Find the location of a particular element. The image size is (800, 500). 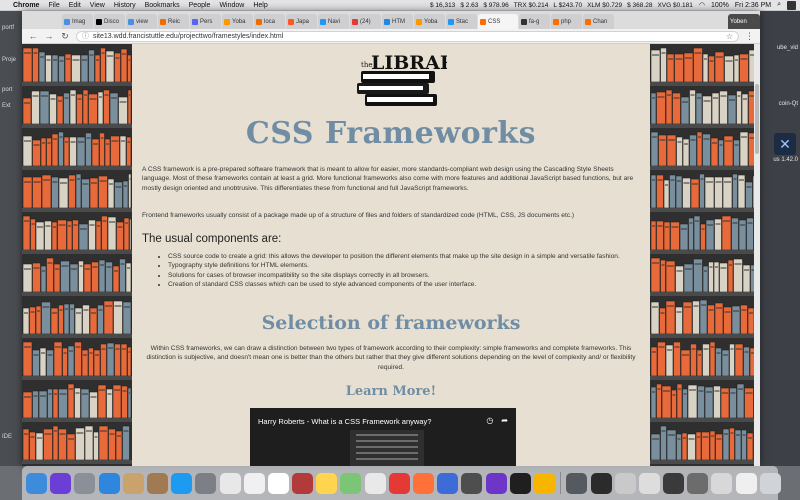

scrollbar-thumb is located at coordinates (757, 119).